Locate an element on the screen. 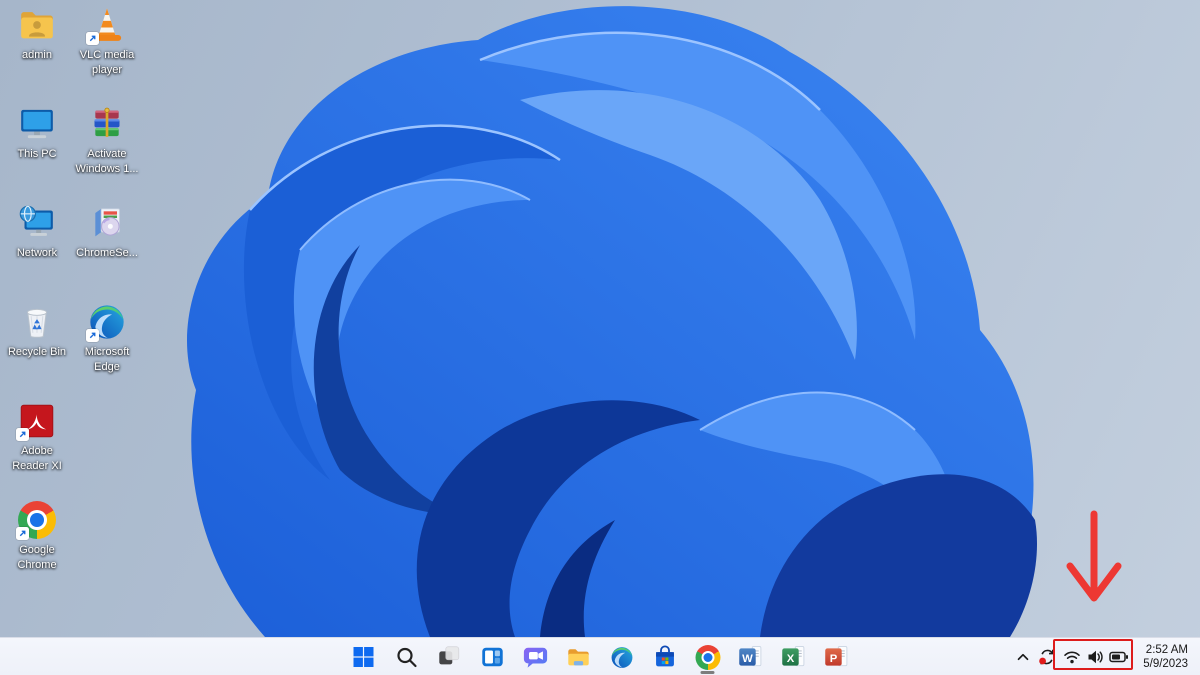  svg-text: X is located at coordinates (791, 659).